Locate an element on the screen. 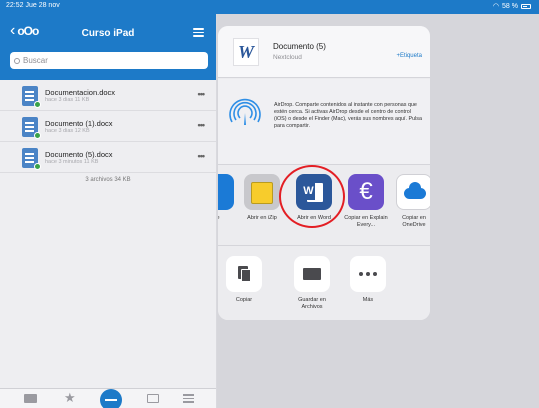  app-label: Copiar en OneDrive is located at coordinates (414, 221).